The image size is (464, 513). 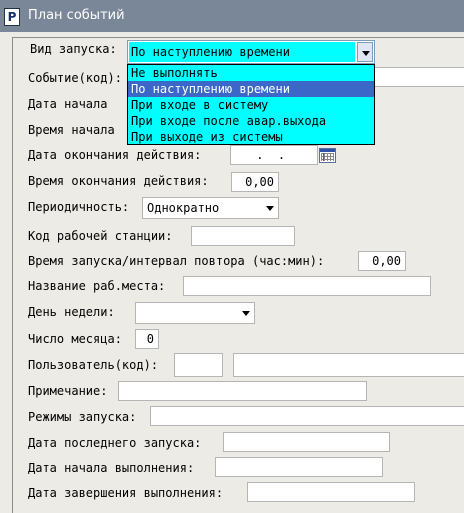 What do you see at coordinates (251, 121) in the screenshot?
I see `option-after-crash: При входе после авар.выхода` at bounding box center [251, 121].